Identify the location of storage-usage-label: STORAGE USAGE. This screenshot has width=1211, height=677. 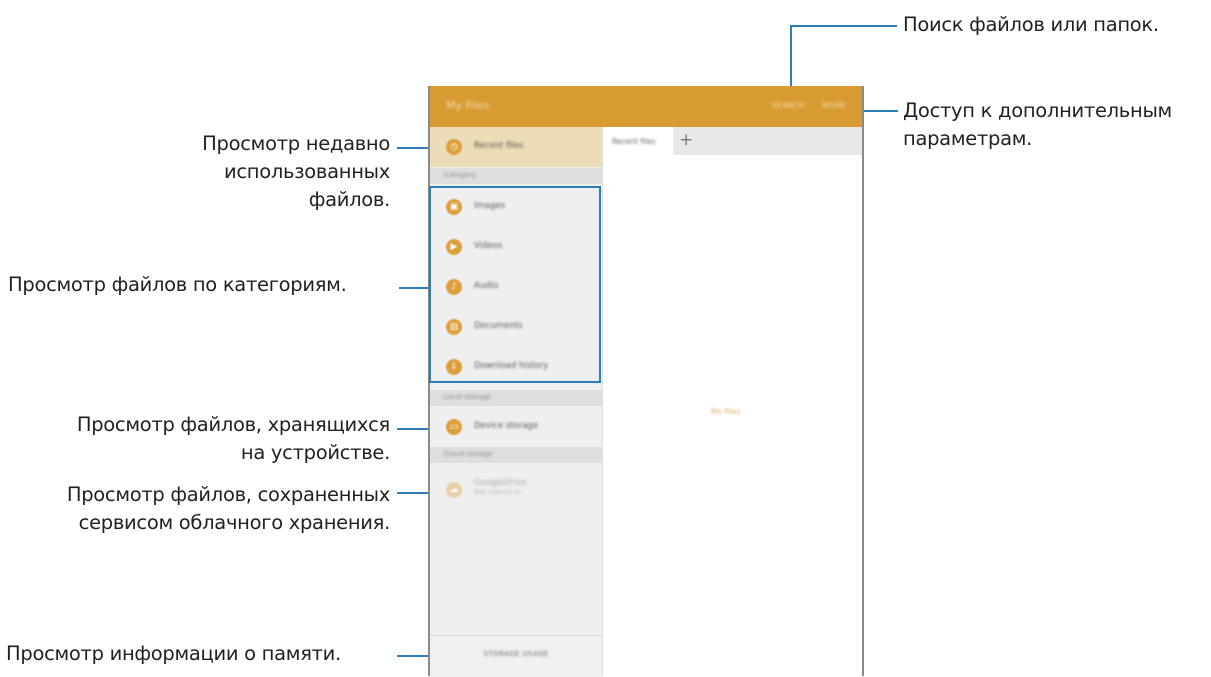
(516, 654).